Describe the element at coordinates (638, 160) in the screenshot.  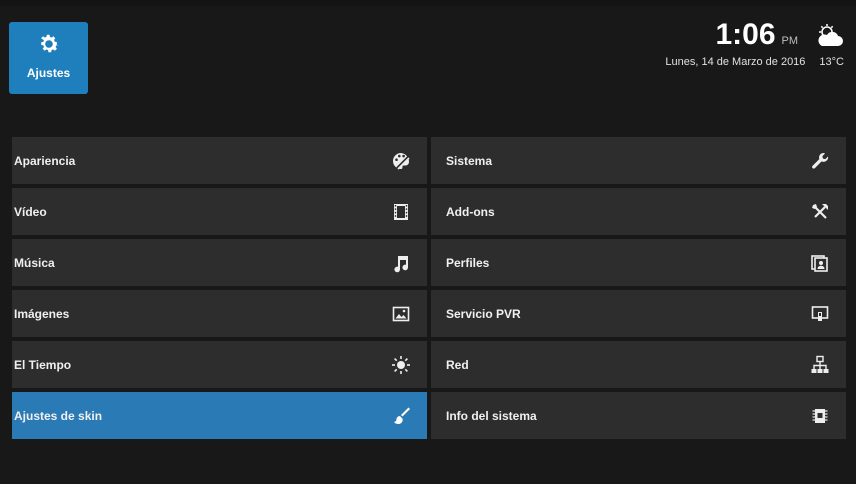
I see `menu-item-sistema: Sistema` at that location.